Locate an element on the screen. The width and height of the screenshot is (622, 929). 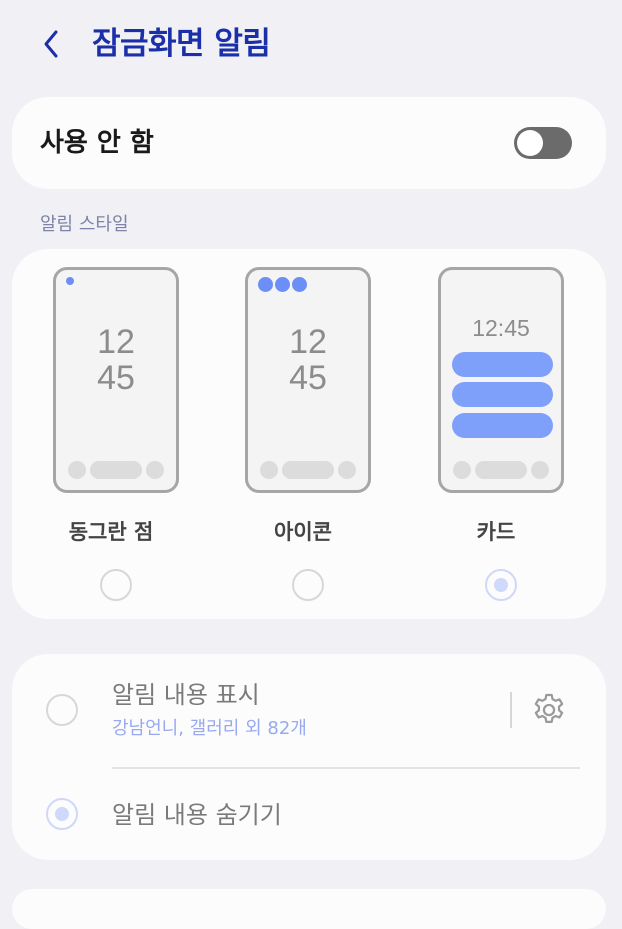
master-toggle-switch is located at coordinates (543, 143).